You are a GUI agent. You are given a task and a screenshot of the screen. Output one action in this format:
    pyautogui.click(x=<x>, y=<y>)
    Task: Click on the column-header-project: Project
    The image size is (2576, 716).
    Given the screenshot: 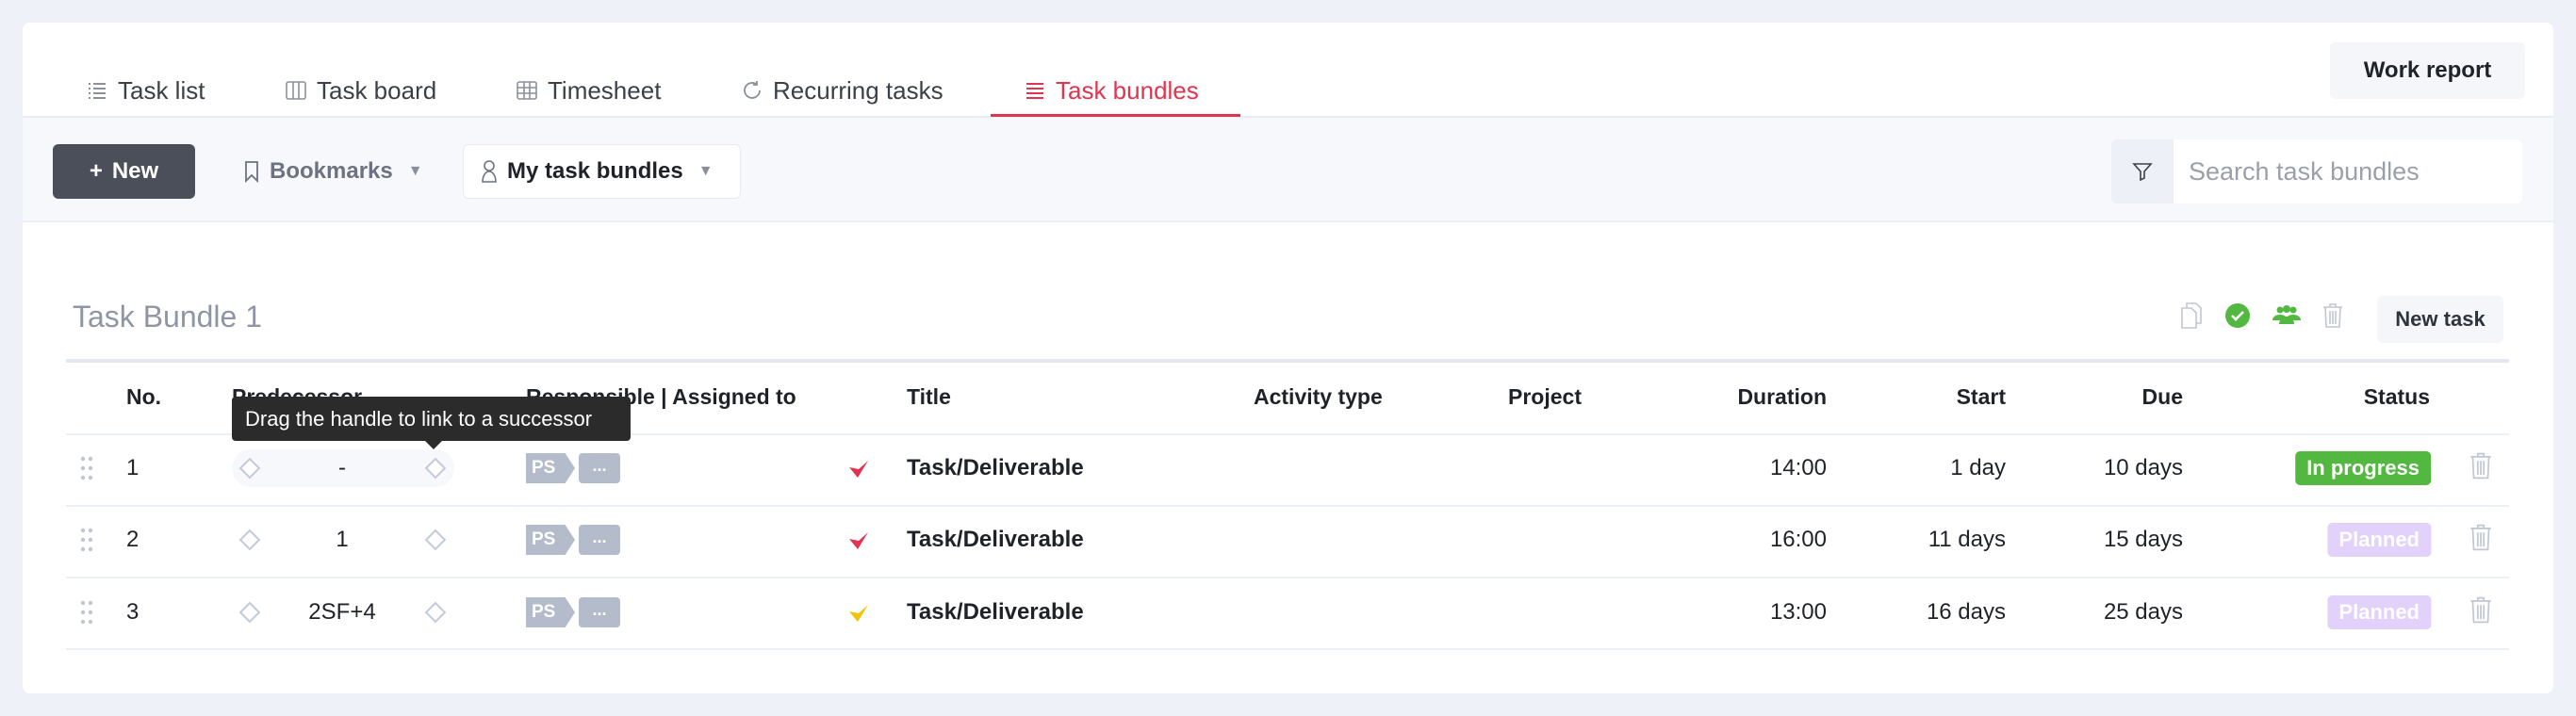 What is the action you would take?
    pyautogui.click(x=1545, y=397)
    